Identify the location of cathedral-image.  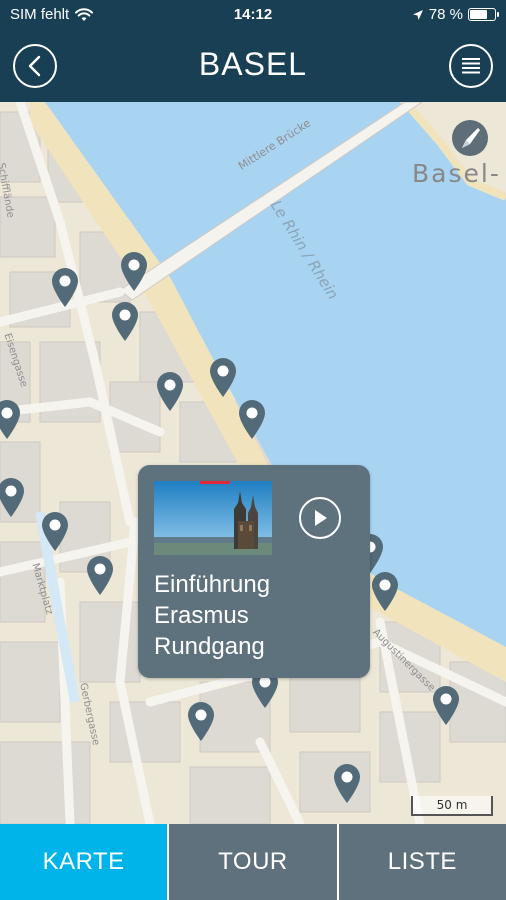
(213, 518).